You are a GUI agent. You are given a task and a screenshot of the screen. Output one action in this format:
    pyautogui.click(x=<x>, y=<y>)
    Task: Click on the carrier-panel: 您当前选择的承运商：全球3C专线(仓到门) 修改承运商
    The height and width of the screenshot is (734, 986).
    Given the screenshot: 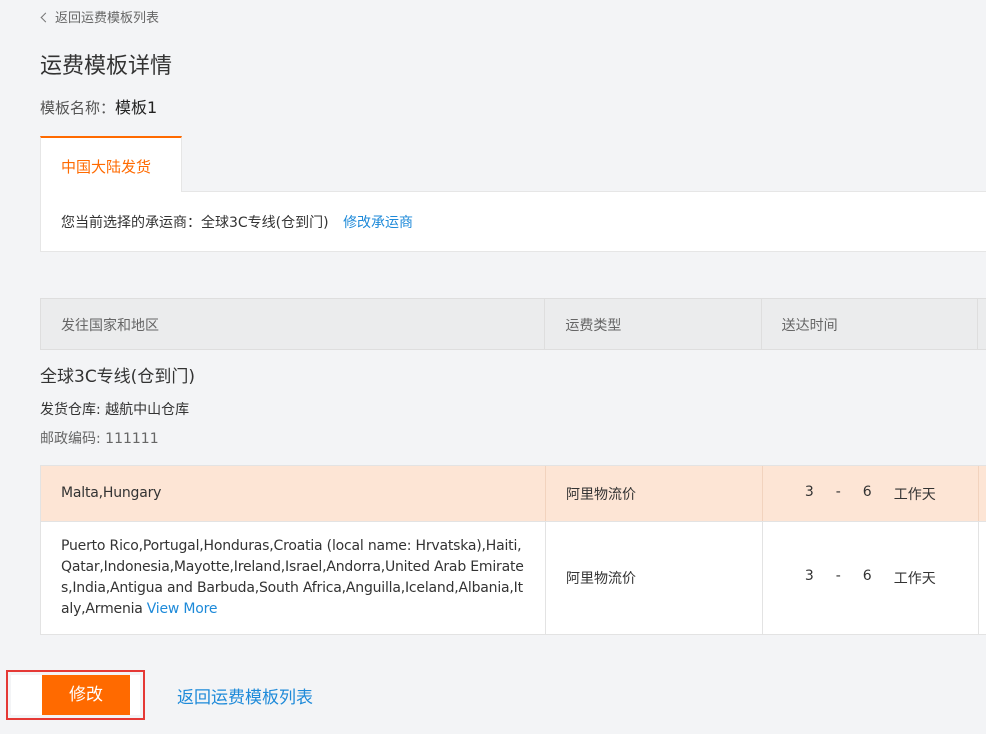 What is the action you would take?
    pyautogui.click(x=513, y=221)
    